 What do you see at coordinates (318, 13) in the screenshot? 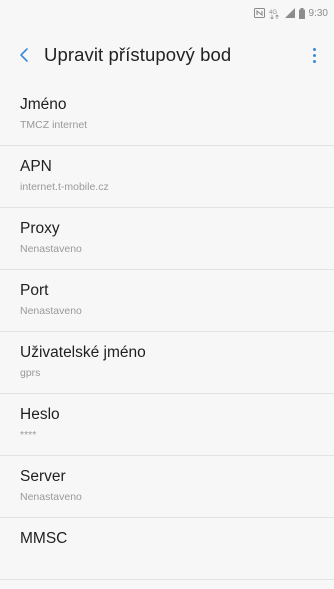
I see `status-time: 9:30` at bounding box center [318, 13].